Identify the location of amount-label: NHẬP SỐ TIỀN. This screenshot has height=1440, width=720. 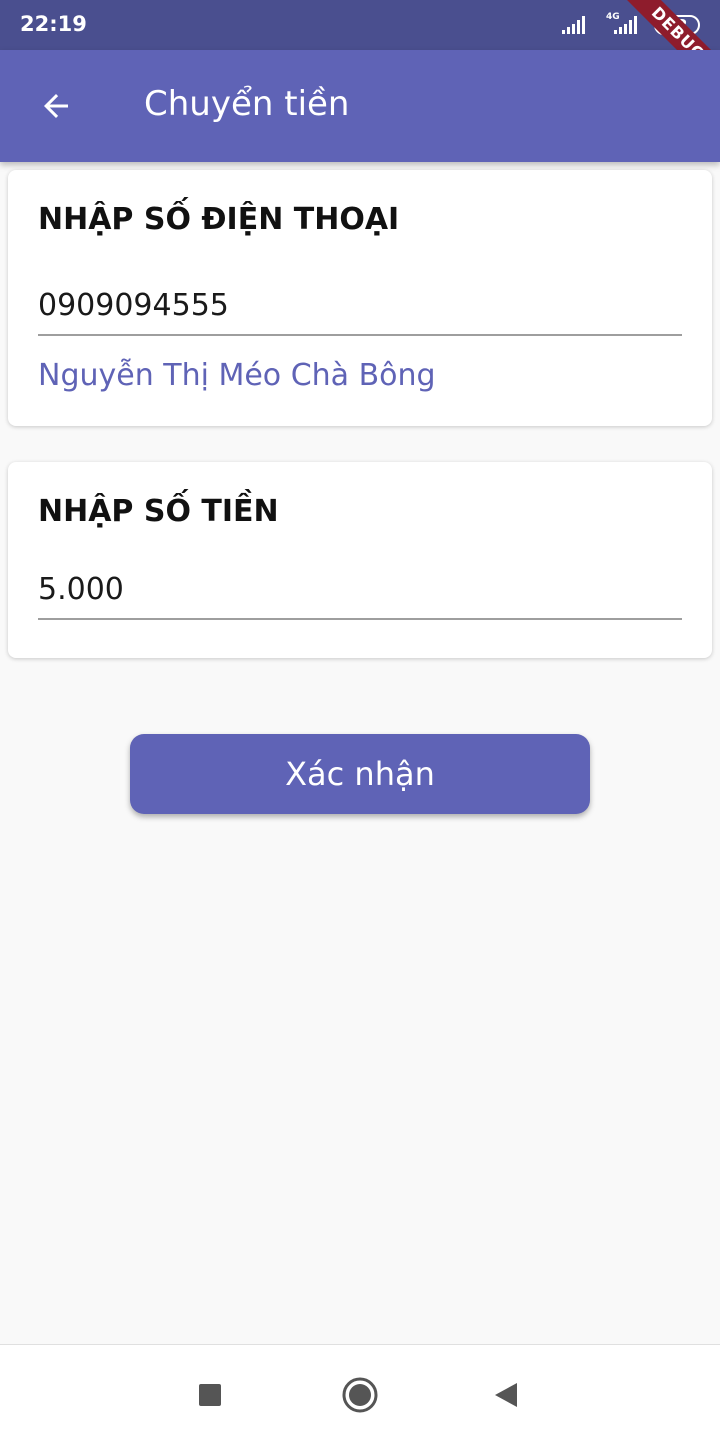
(158, 511).